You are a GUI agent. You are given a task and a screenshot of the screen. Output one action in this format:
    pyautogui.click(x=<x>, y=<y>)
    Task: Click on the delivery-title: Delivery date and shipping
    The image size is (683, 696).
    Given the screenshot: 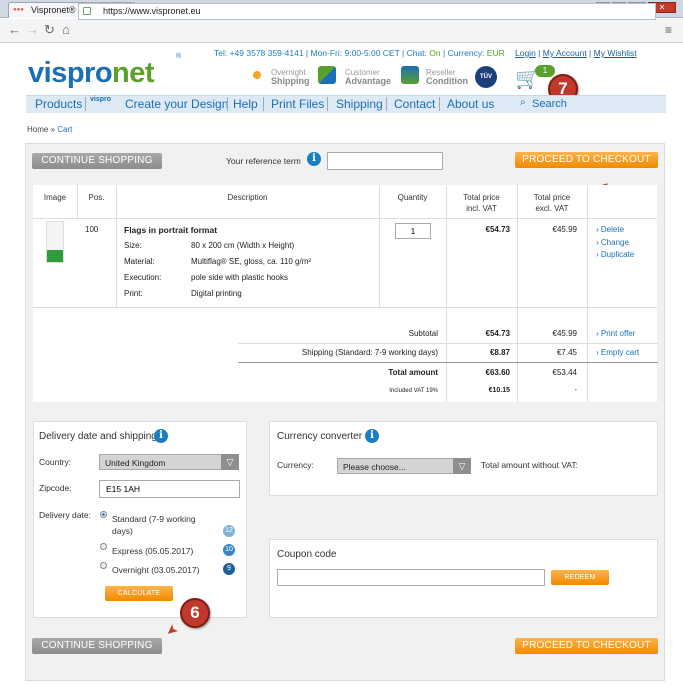 What is the action you would take?
    pyautogui.click(x=98, y=436)
    